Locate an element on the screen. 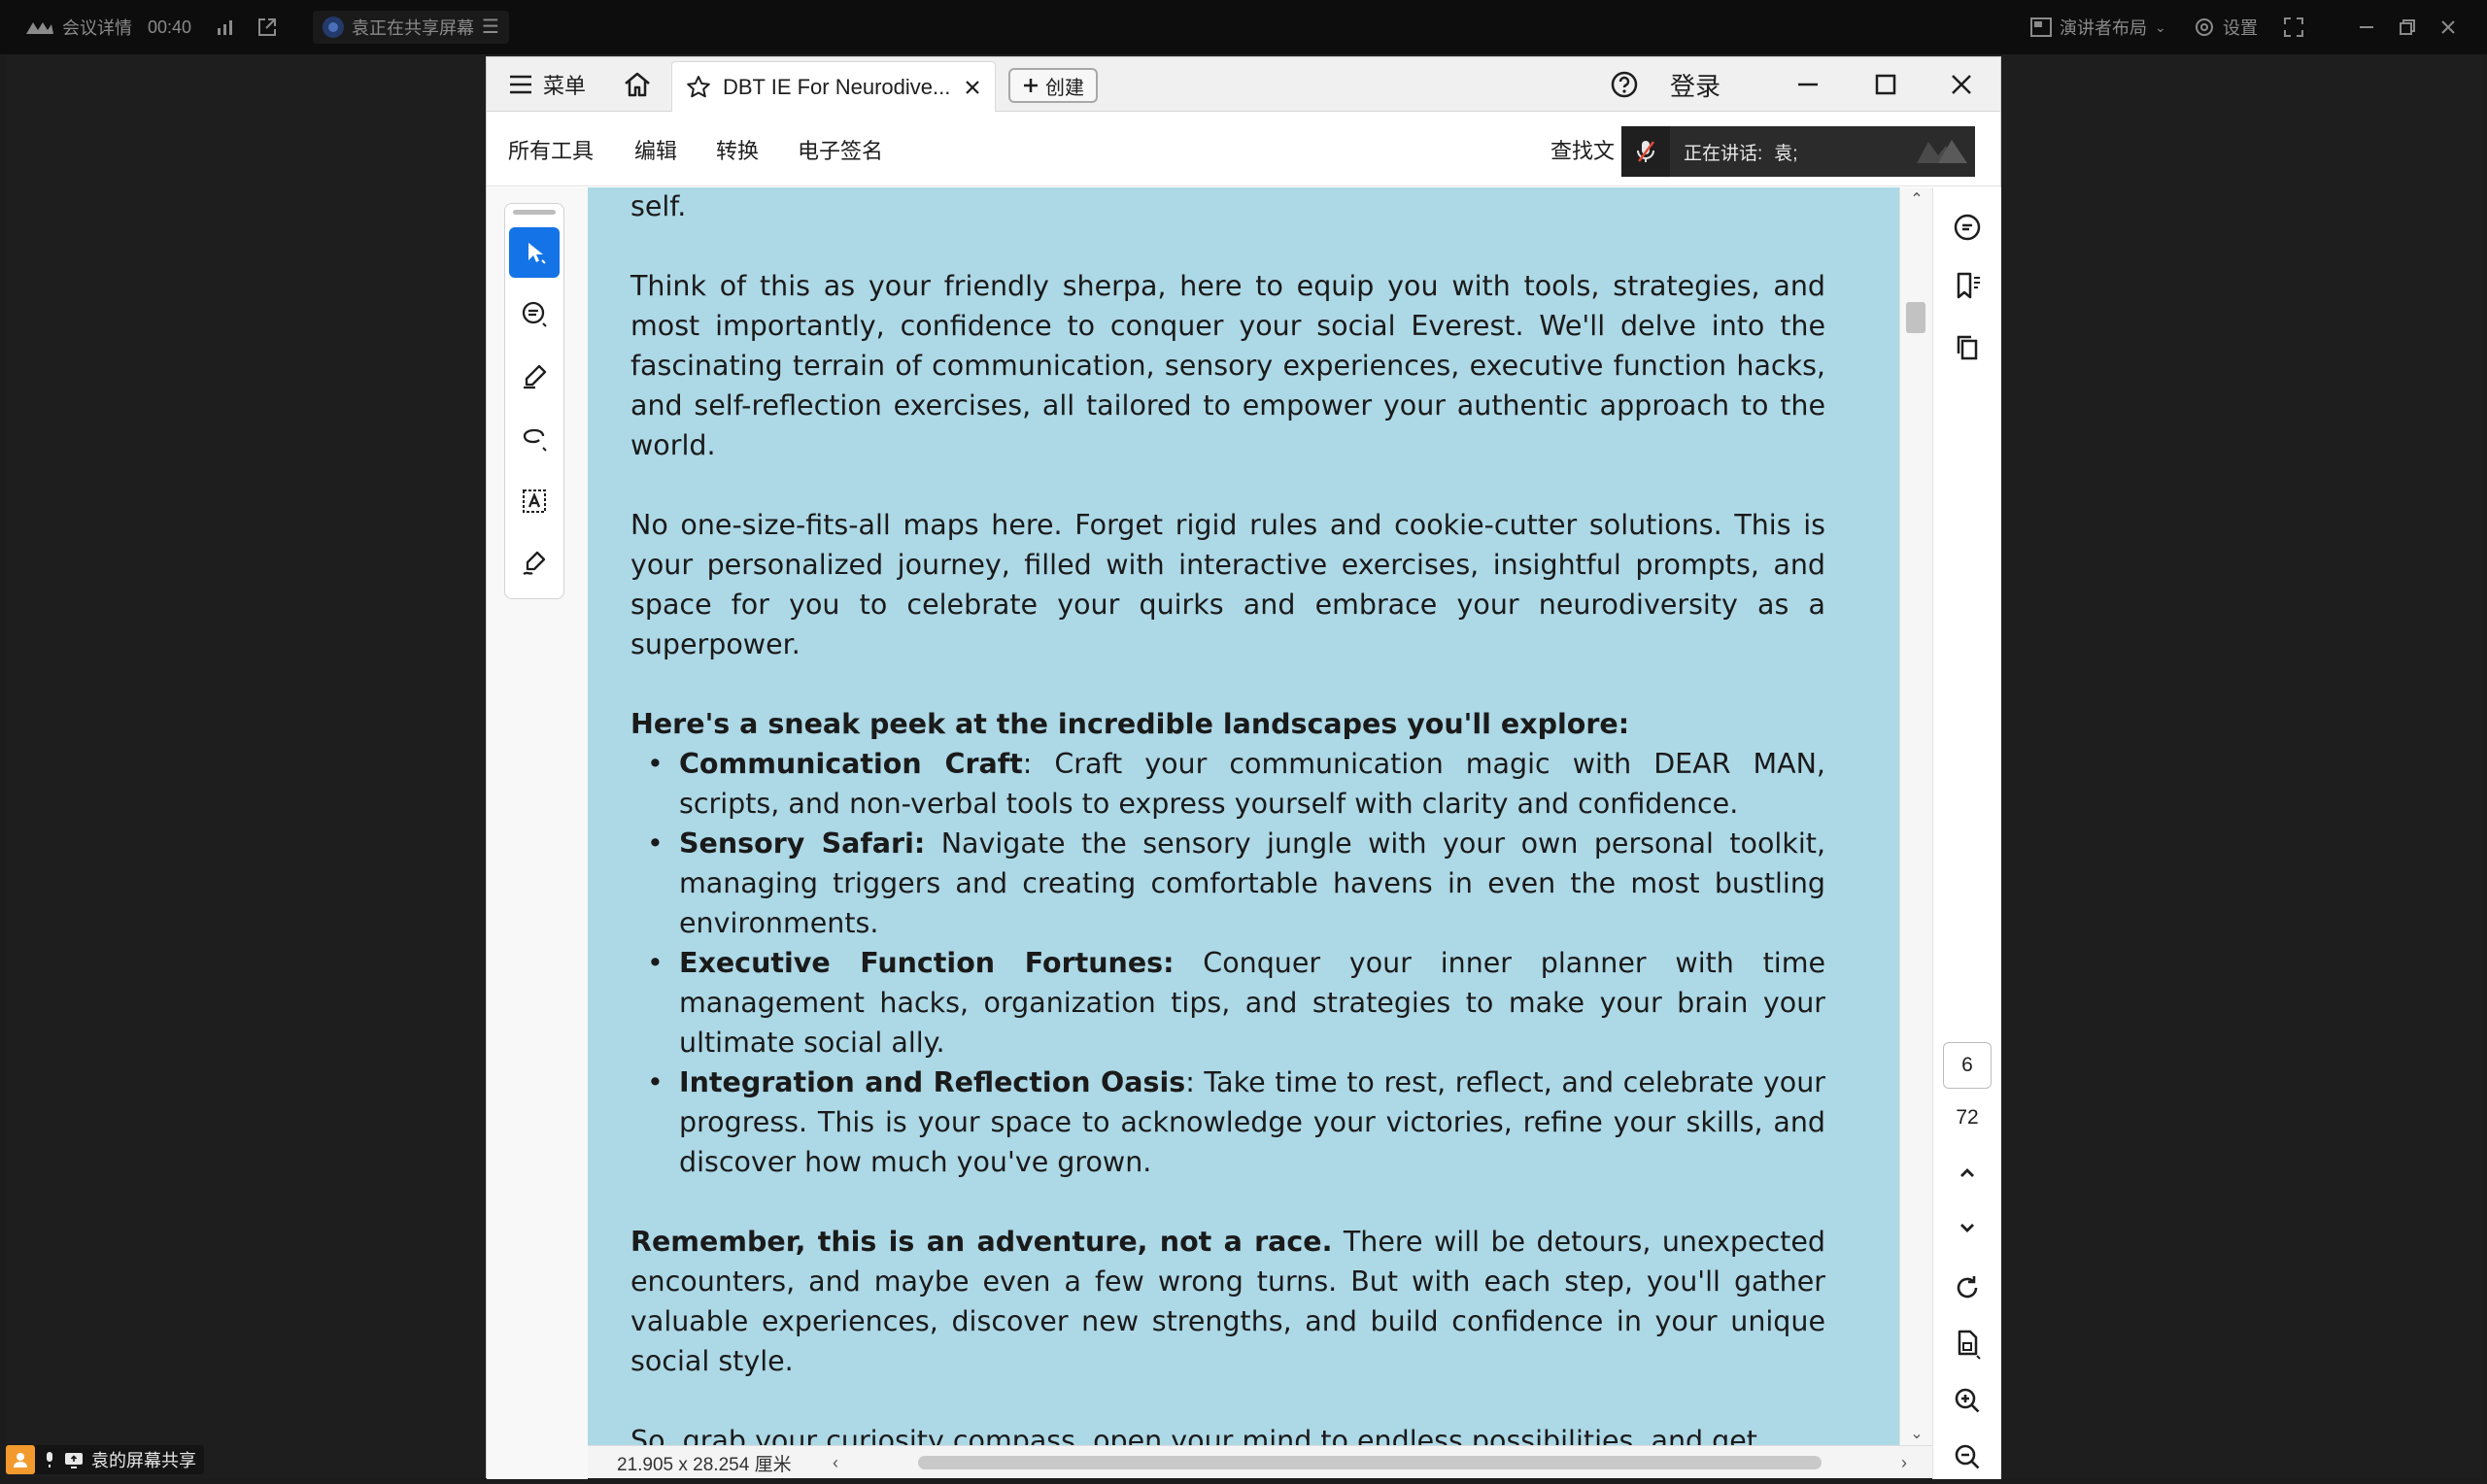 Image resolution: width=2487 pixels, height=1484 pixels. pages-button is located at coordinates (1967, 347).